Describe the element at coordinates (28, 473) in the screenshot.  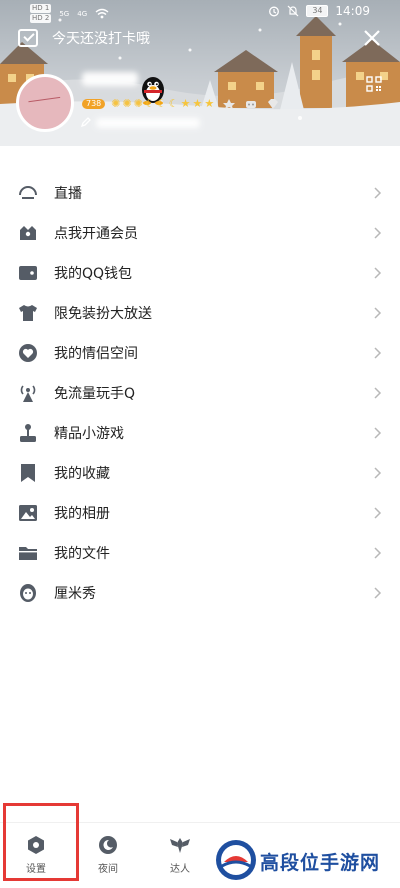
I see `bookmark-icon` at that location.